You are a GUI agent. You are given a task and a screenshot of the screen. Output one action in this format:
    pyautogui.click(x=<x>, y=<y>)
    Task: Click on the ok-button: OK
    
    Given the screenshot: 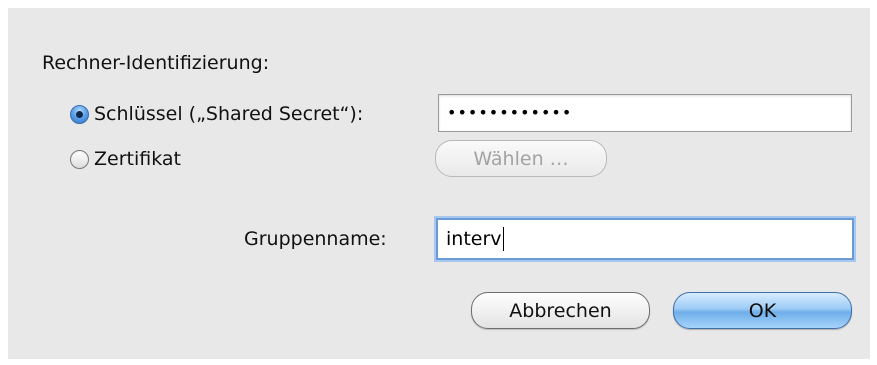 What is the action you would take?
    pyautogui.click(x=762, y=310)
    